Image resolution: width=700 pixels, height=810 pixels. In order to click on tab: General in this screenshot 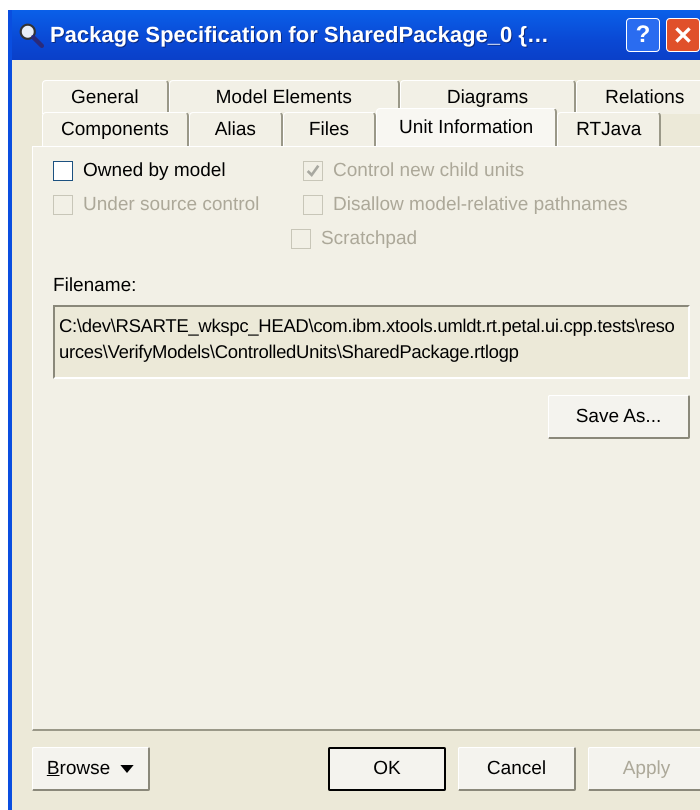, I will do `click(105, 97)`.